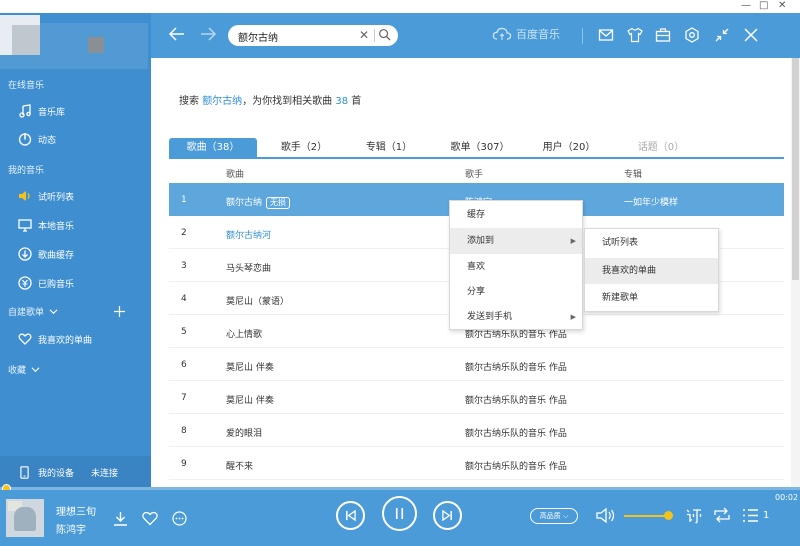 Image resolution: width=800 pixels, height=546 pixels. What do you see at coordinates (502, 33) in the screenshot?
I see `cloud-icon` at bounding box center [502, 33].